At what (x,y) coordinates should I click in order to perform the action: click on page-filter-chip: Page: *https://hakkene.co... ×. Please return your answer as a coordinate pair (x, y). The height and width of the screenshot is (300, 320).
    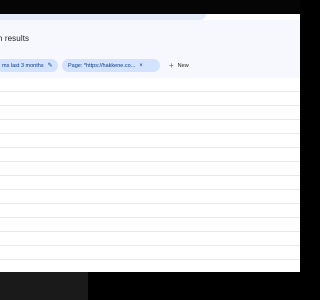
    Looking at the image, I should click on (111, 65).